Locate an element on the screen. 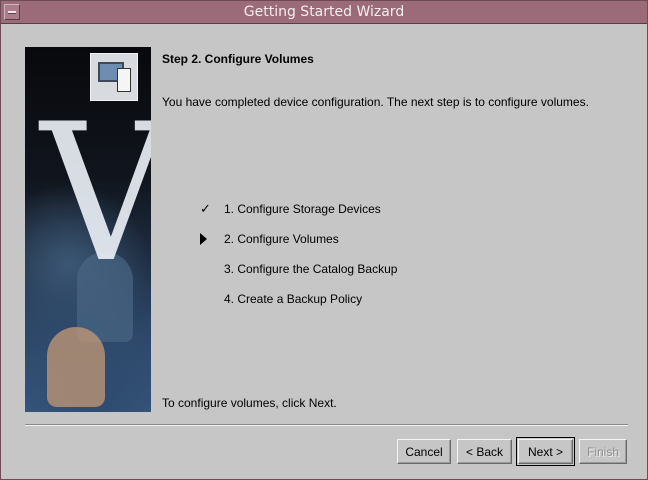 This screenshot has width=648, height=480. instruction-text: To configure volumes, click Next. is located at coordinates (249, 403).